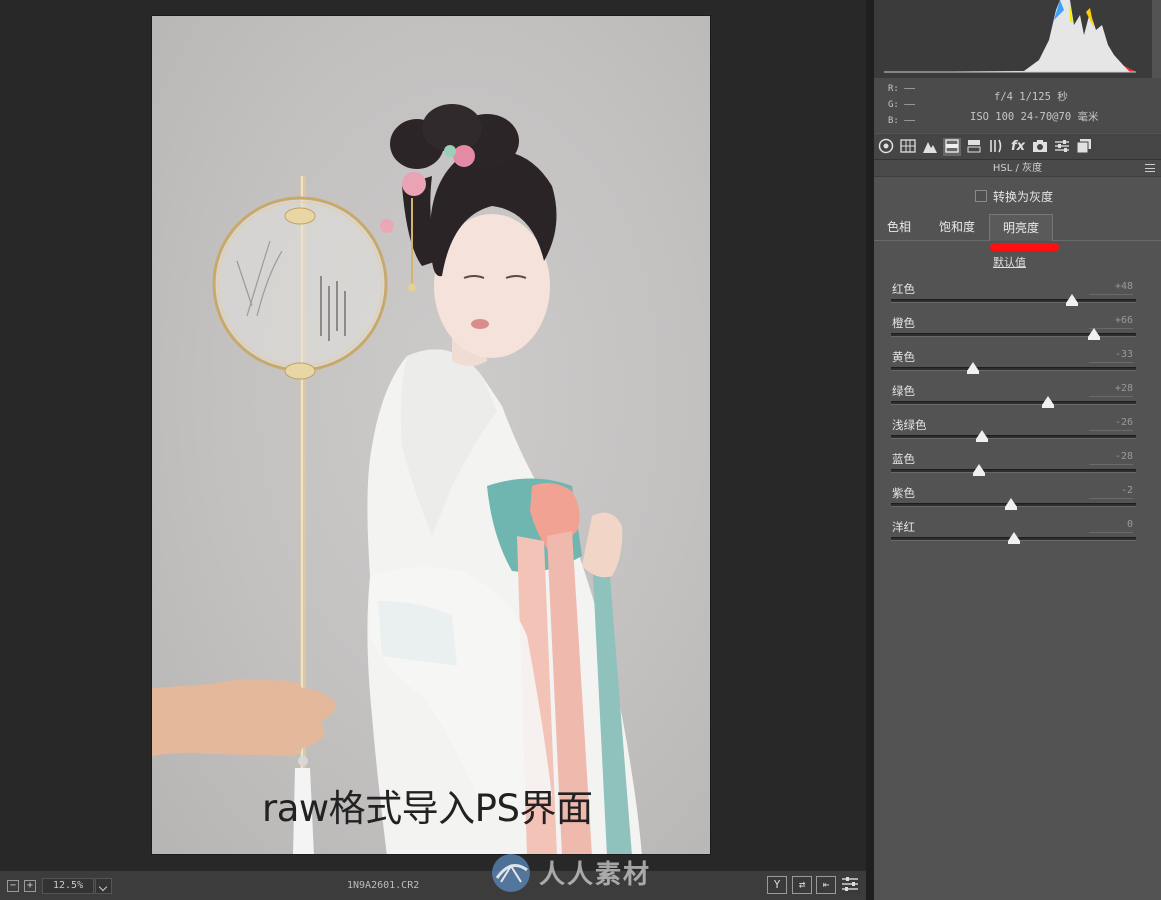  What do you see at coordinates (1013, 400) in the screenshot?
I see `slider-green: 绿色 +28` at bounding box center [1013, 400].